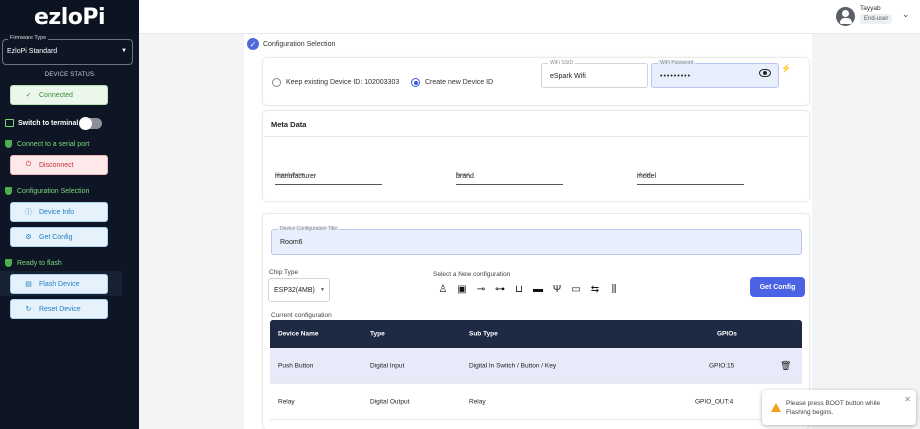 The width and height of the screenshot is (920, 429). I want to click on relay-icon: ▣, so click(462, 289).